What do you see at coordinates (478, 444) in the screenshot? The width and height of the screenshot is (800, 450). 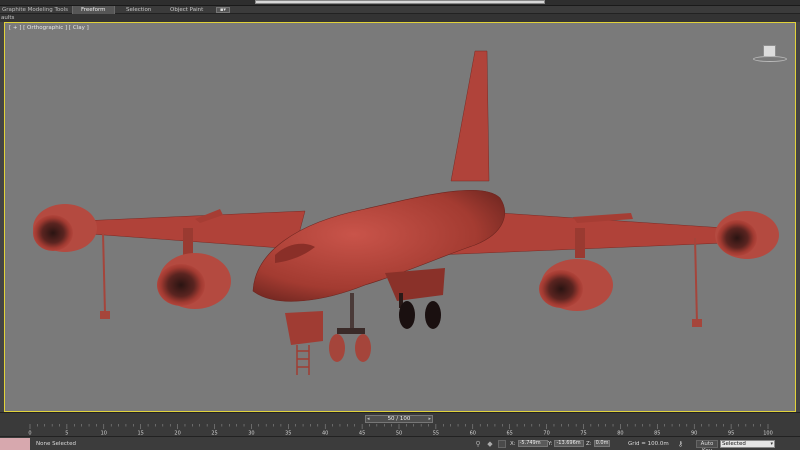 I see `lock-icon: ⚲` at bounding box center [478, 444].